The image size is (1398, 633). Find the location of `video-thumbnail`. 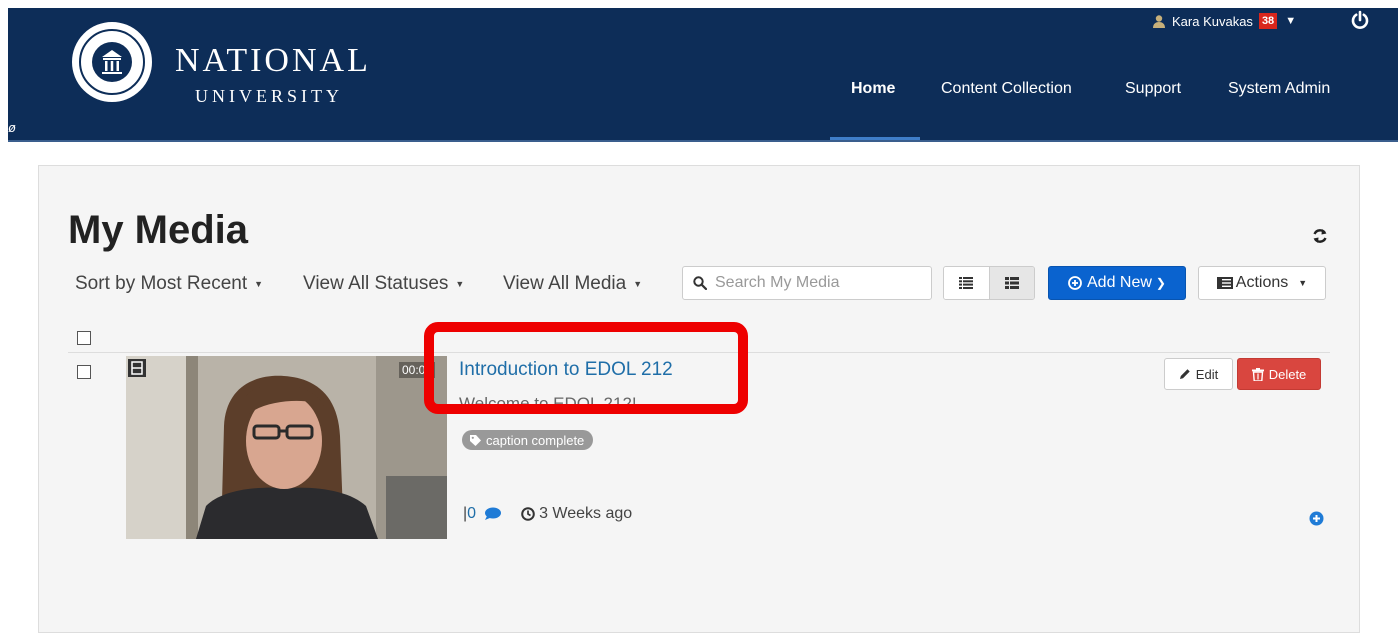

video-thumbnail is located at coordinates (286, 447).